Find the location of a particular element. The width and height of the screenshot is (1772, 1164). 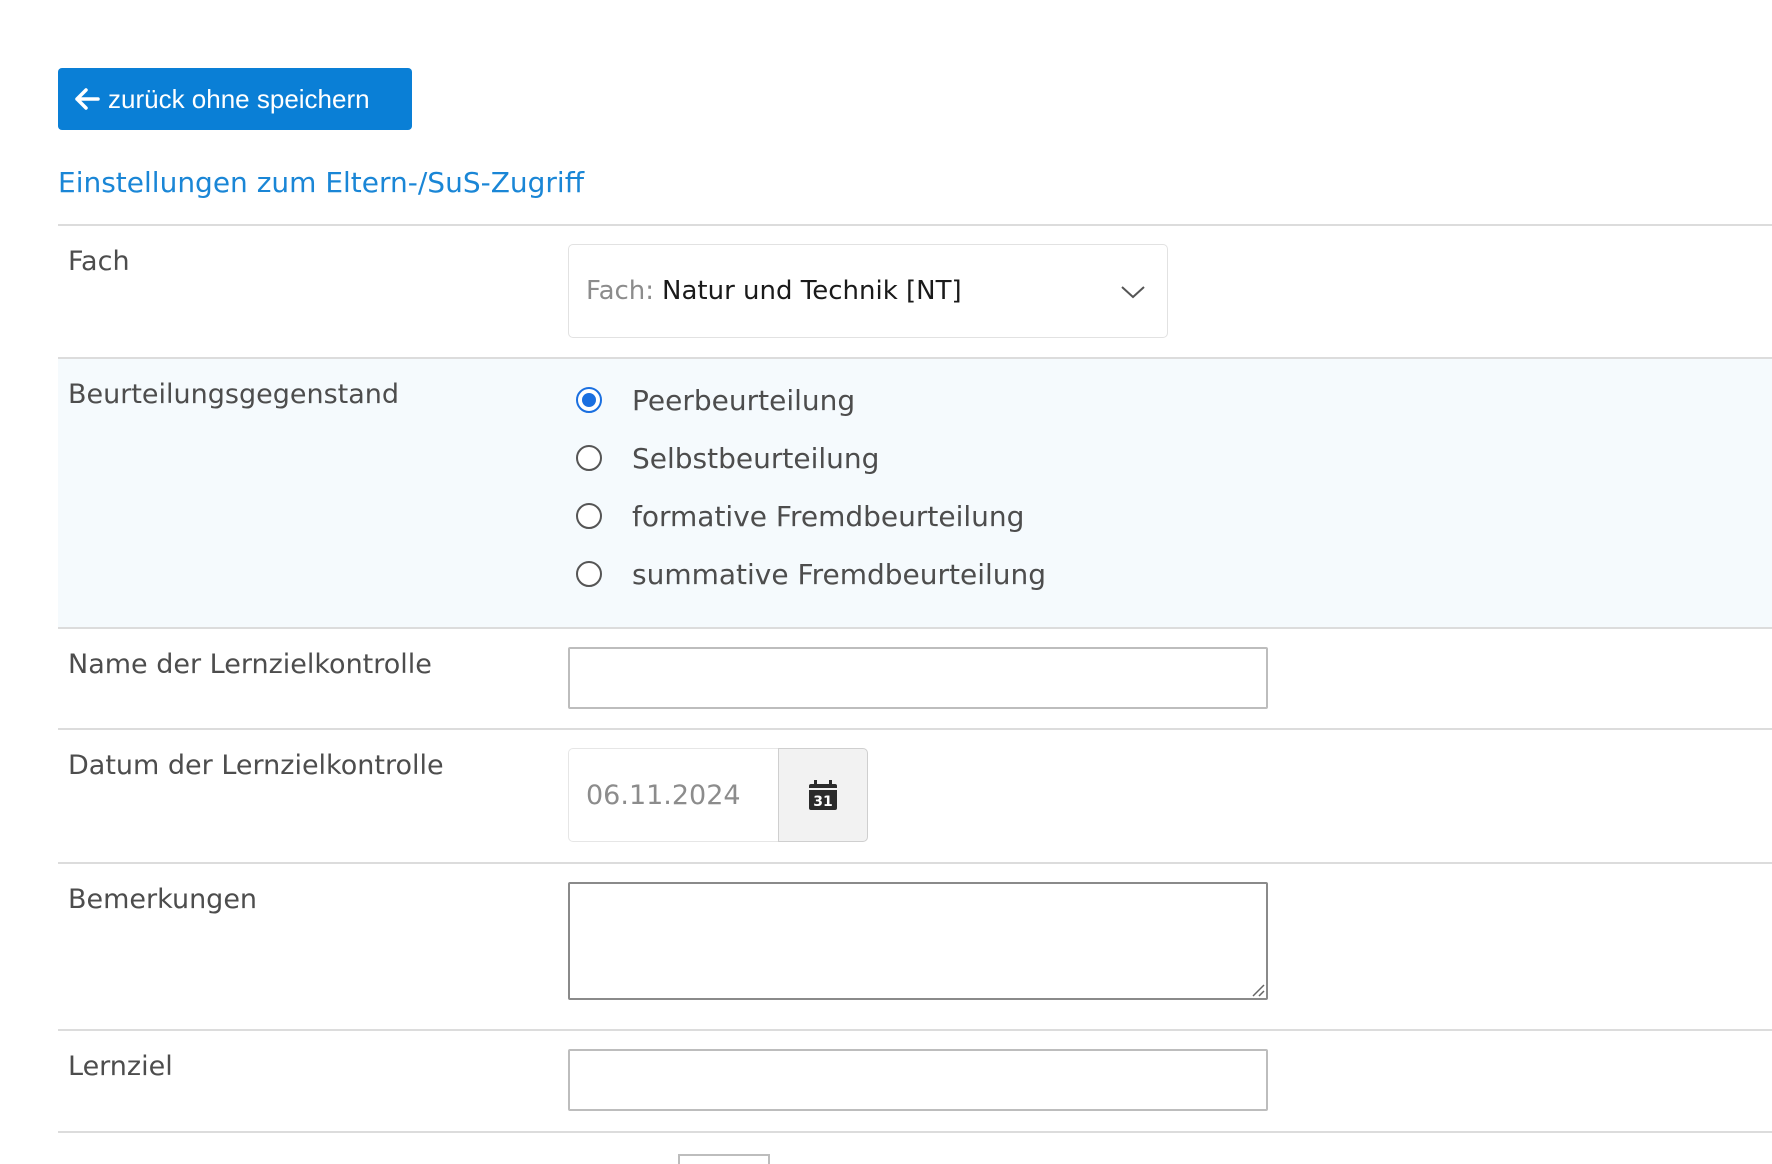

beurteilungsgegenstand-label: Beurteilungsgegenstand is located at coordinates (234, 394).